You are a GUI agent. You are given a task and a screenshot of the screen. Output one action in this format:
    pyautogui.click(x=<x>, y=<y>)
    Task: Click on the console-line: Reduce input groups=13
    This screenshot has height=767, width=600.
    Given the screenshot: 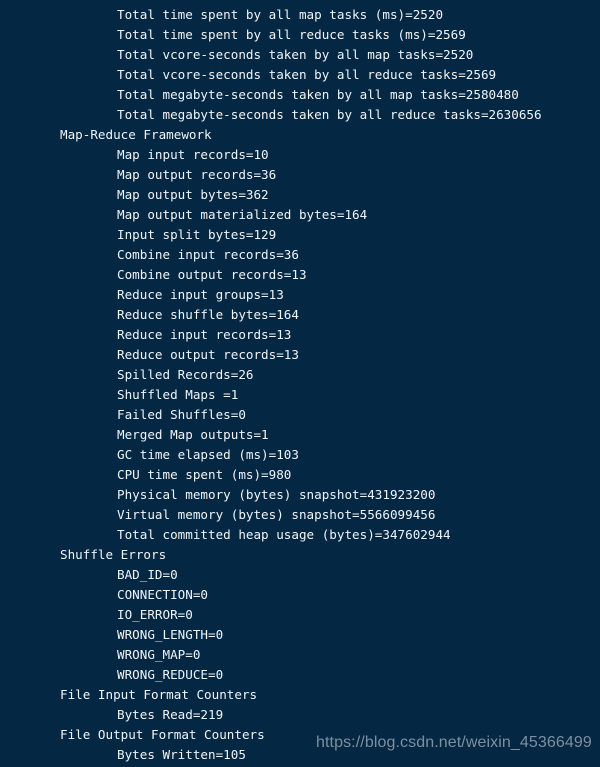 What is the action you would take?
    pyautogui.click(x=200, y=294)
    